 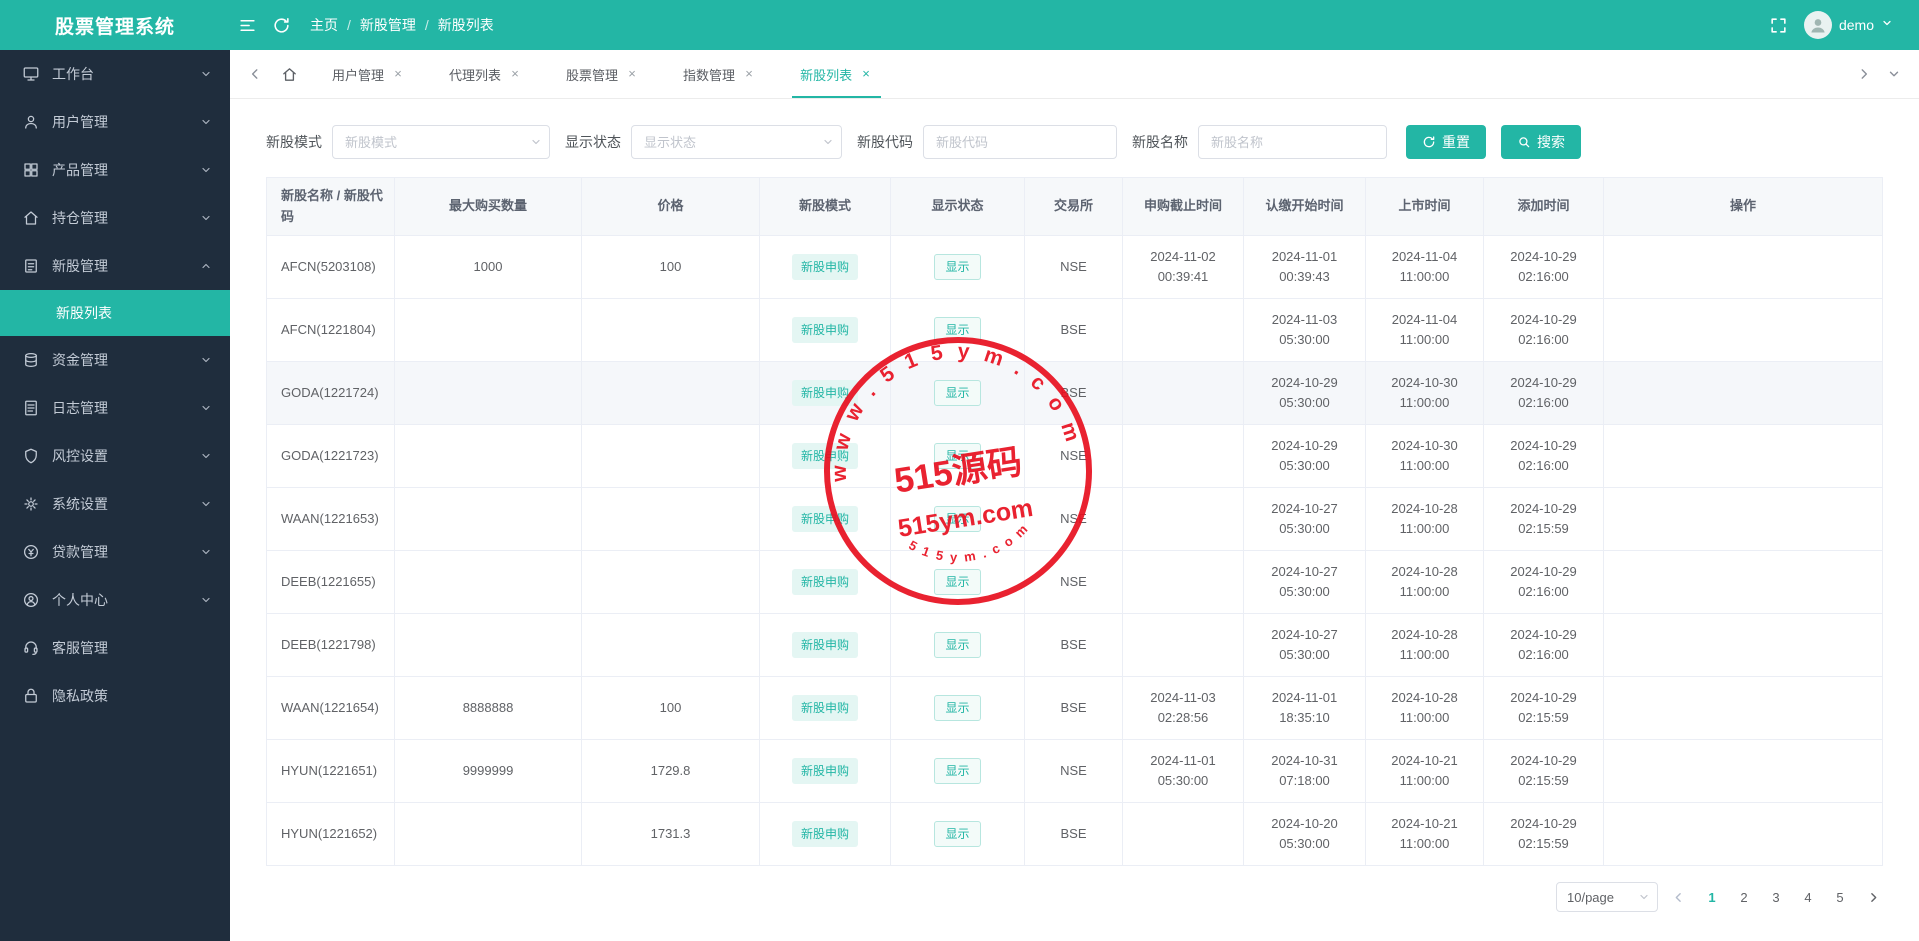 I want to click on filter-name-input, so click(x=1292, y=142).